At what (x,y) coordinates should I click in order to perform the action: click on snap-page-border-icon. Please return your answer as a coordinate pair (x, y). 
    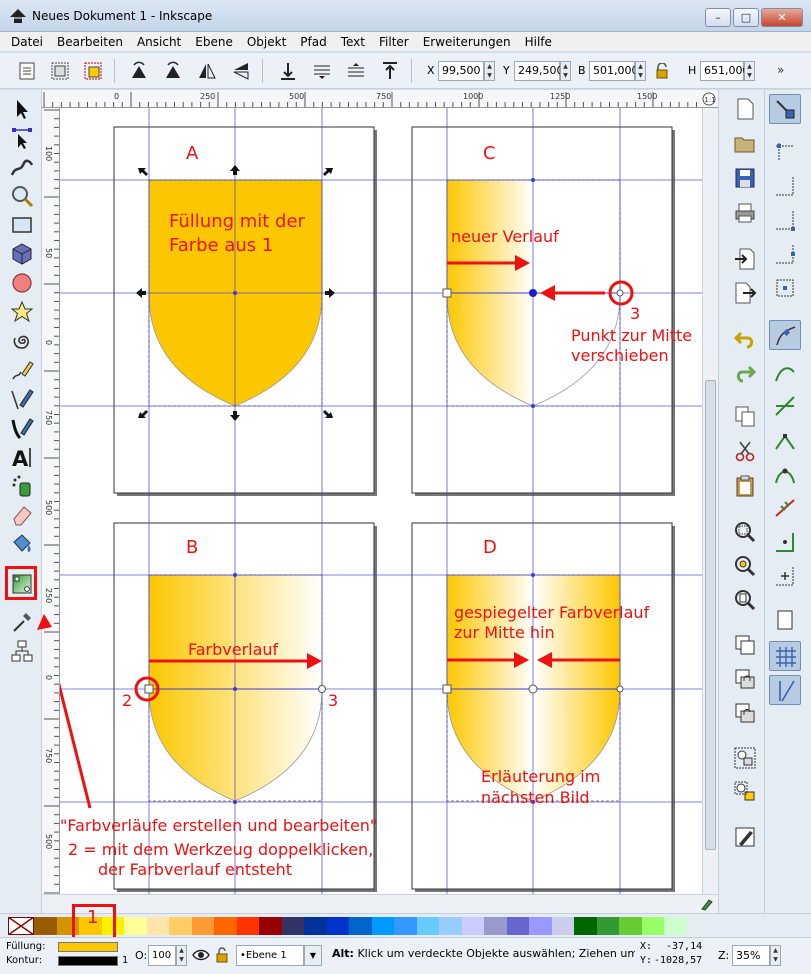
    Looking at the image, I should click on (785, 620).